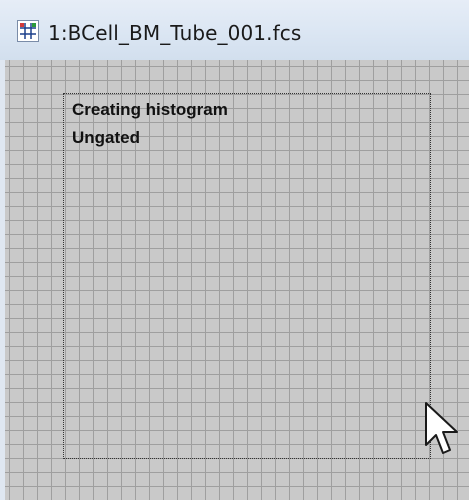 This screenshot has width=469, height=500. Describe the element at coordinates (28, 31) in the screenshot. I see `plot-window-icon` at that location.